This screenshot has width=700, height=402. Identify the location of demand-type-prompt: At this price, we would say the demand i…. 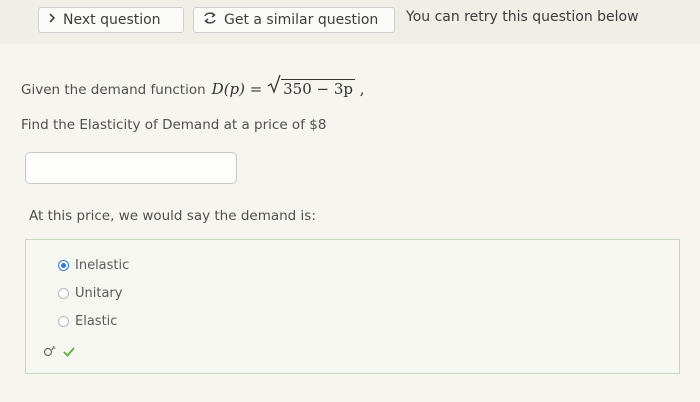
(172, 216).